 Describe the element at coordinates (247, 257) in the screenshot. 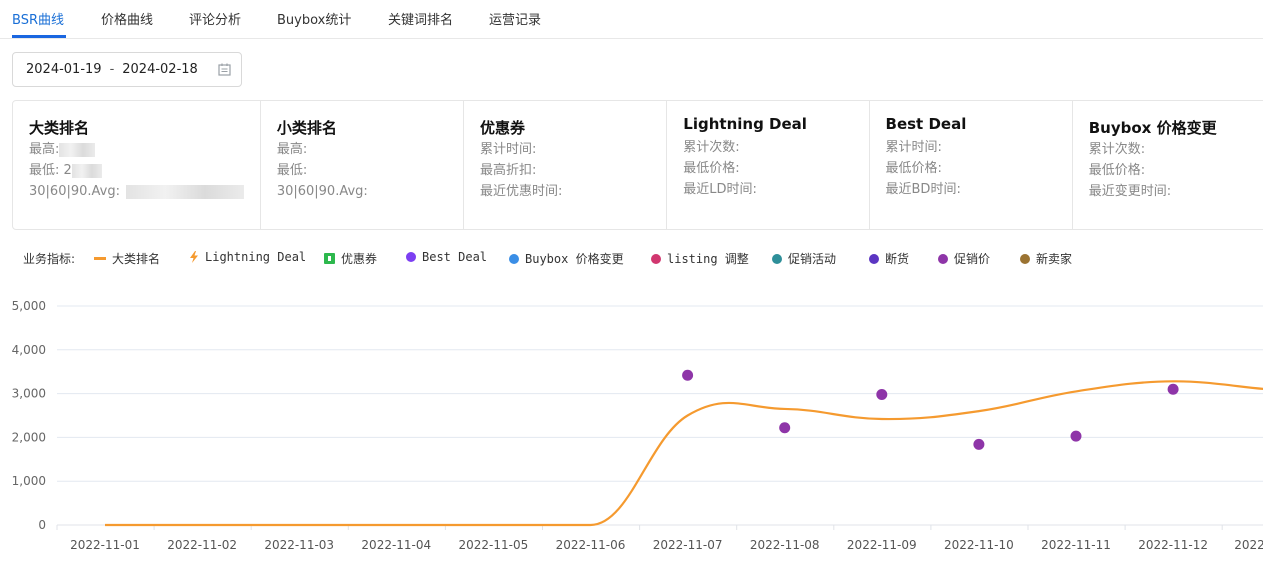

I see `legend-item-lightning-deal: Lightning Deal` at that location.